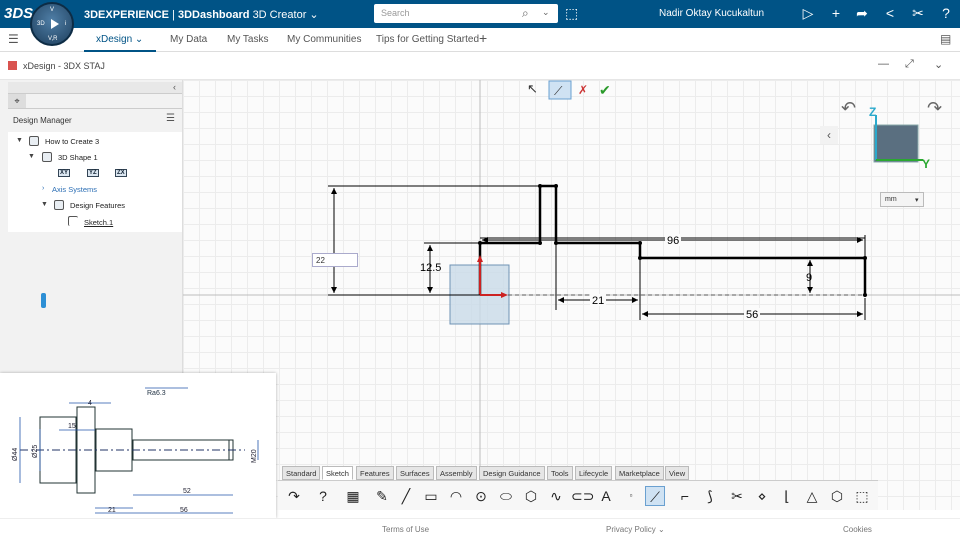  What do you see at coordinates (883, 64) in the screenshot?
I see `minimize-button: —` at bounding box center [883, 64].